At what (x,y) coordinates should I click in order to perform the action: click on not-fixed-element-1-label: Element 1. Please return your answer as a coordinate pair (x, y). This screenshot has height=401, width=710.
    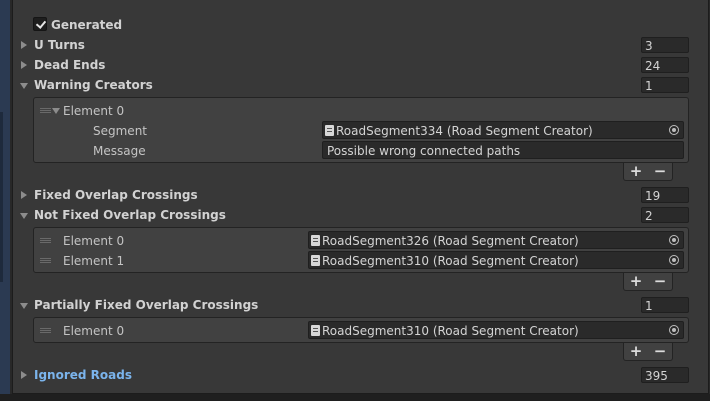
    Looking at the image, I should click on (94, 261).